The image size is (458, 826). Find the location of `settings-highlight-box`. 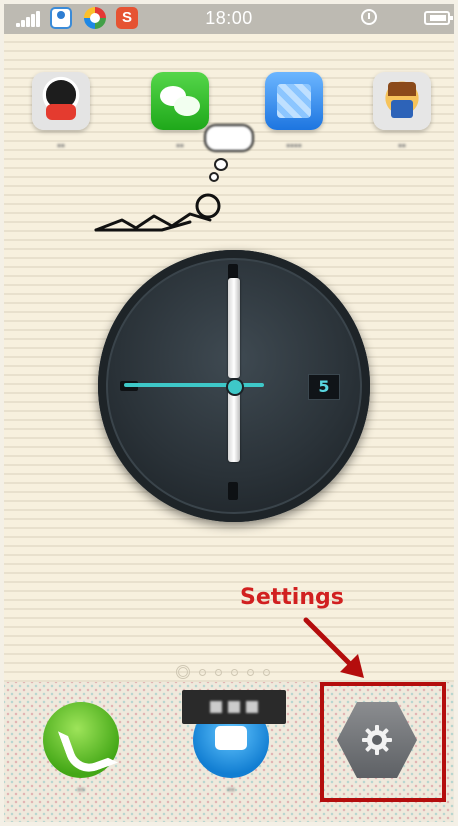

settings-highlight-box is located at coordinates (383, 742).